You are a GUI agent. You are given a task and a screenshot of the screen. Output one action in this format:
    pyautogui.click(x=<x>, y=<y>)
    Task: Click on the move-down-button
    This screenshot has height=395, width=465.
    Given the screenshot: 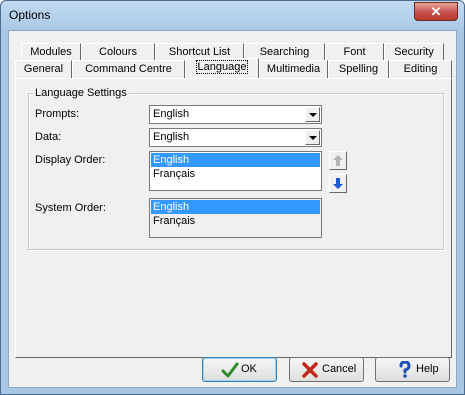 What is the action you would take?
    pyautogui.click(x=338, y=183)
    